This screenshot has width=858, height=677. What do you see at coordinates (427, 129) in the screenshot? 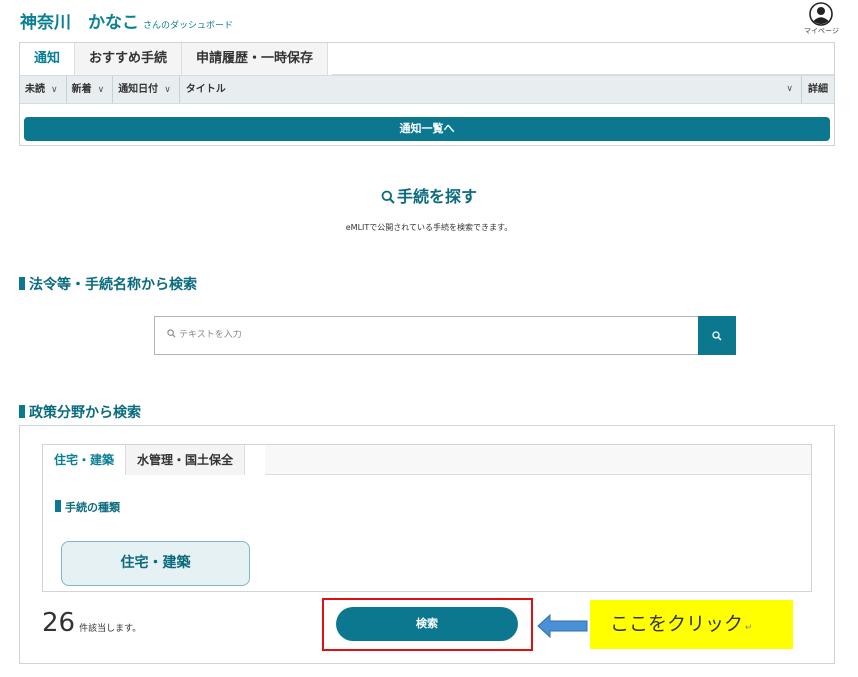
I see `notice-list-button: 通知一覧へ` at bounding box center [427, 129].